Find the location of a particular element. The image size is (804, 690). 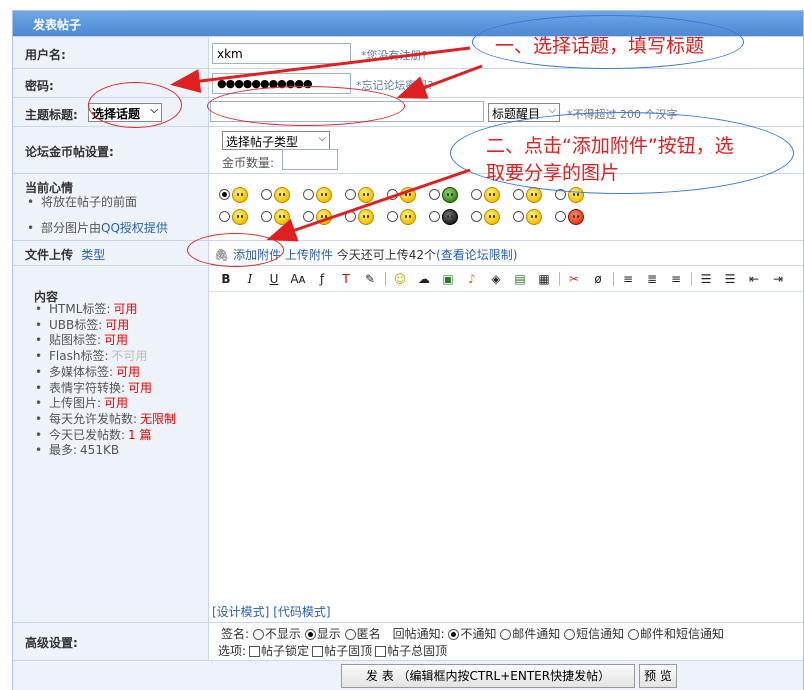

options-line: 选项: 帖子锁定 帖子固顶 帖子总固顶 is located at coordinates (332, 650).